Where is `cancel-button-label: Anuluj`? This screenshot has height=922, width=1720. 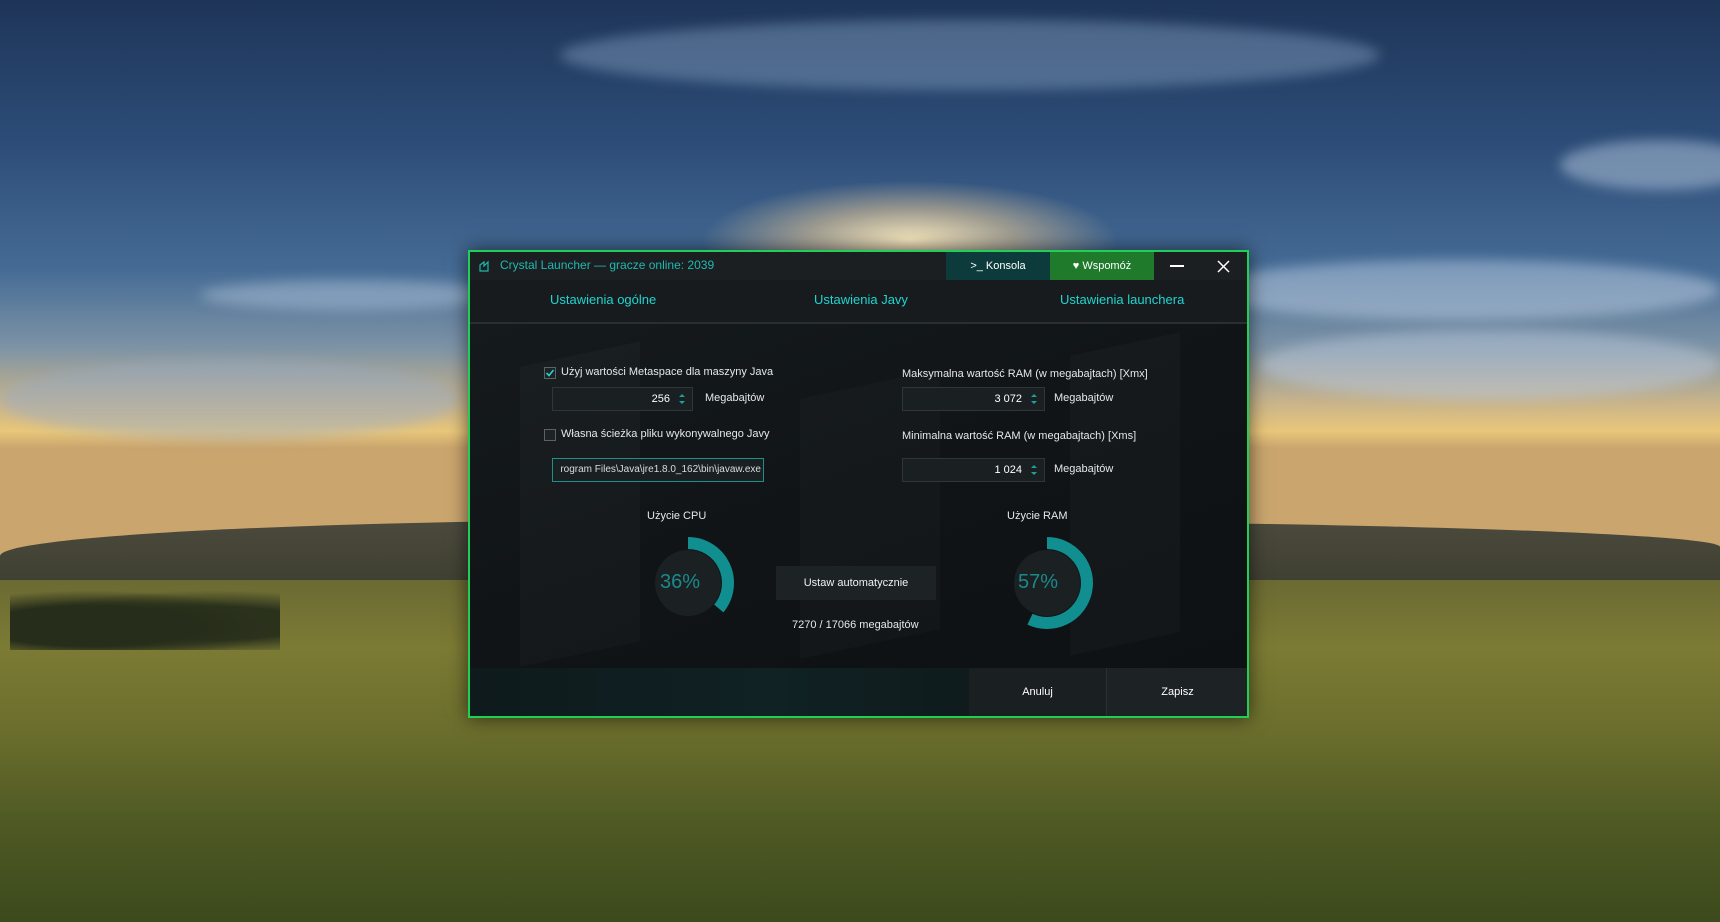
cancel-button-label: Anuluj is located at coordinates (1037, 692).